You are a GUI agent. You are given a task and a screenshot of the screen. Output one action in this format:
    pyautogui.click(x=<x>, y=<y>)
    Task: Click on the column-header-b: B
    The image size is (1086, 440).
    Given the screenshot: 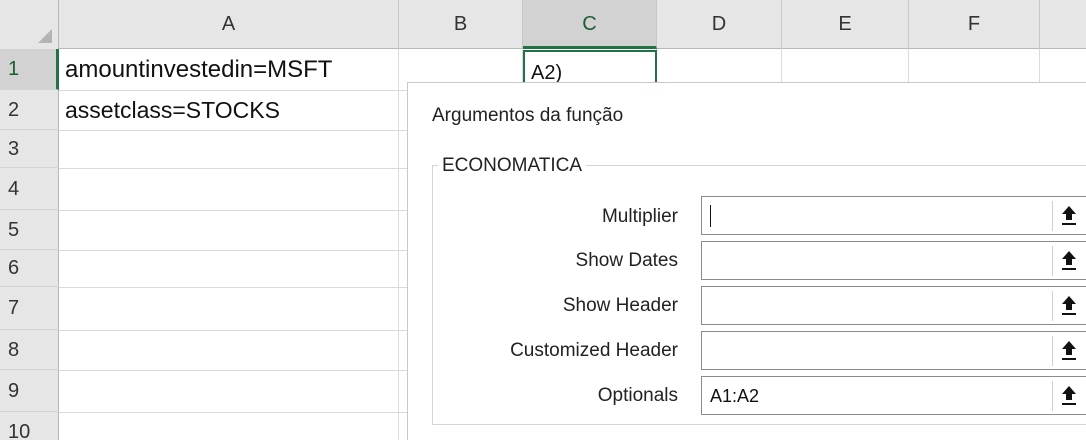 What is the action you would take?
    pyautogui.click(x=461, y=24)
    